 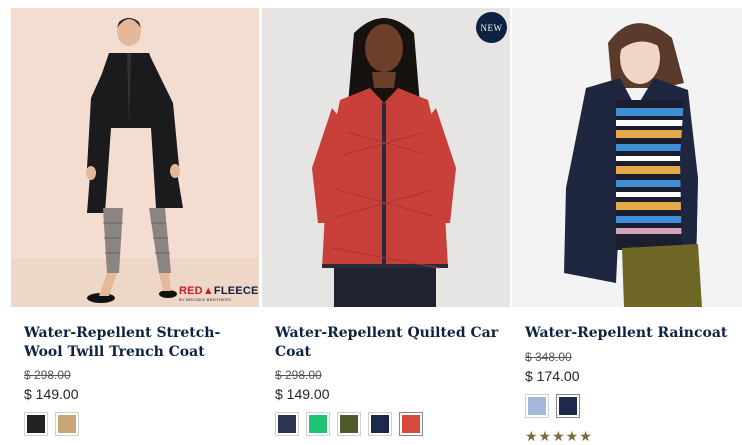 I want to click on swatch-light-blue, so click(x=537, y=406).